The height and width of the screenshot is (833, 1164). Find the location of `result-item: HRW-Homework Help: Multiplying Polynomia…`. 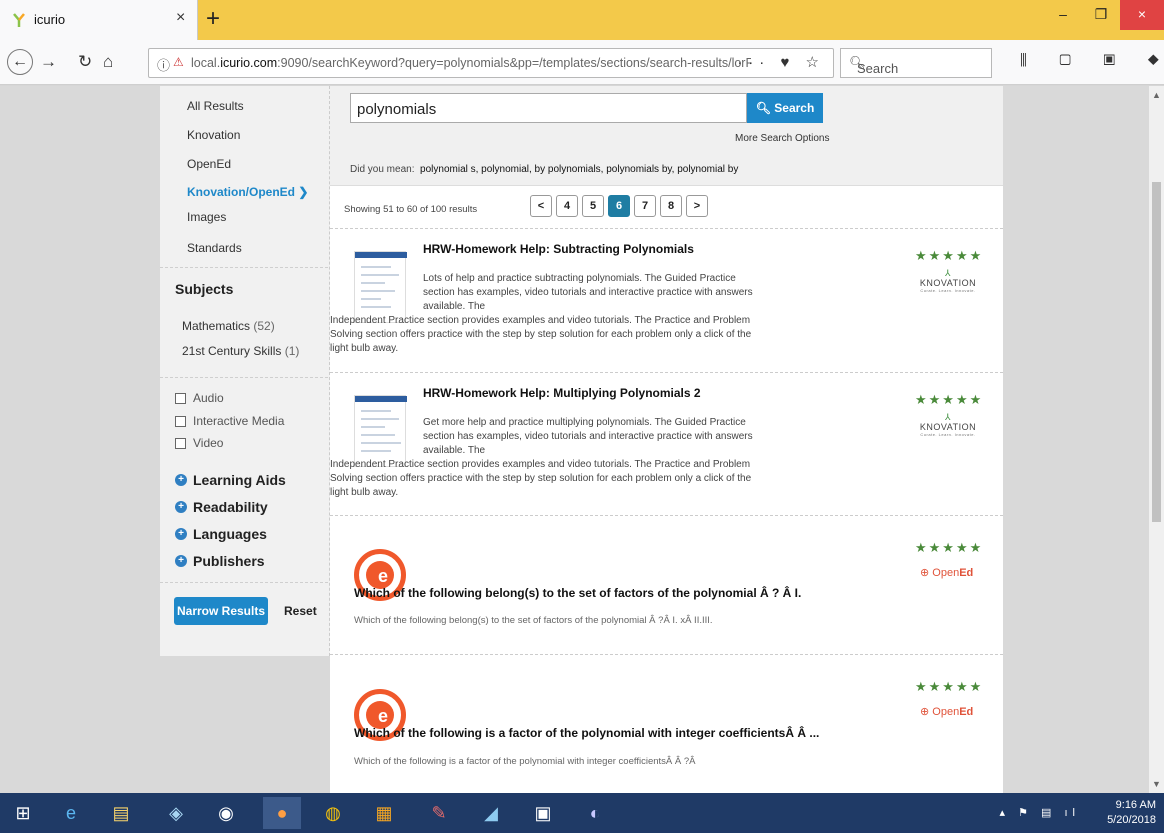

result-item: HRW-Homework Help: Multiplying Polynomia… is located at coordinates (666, 444).